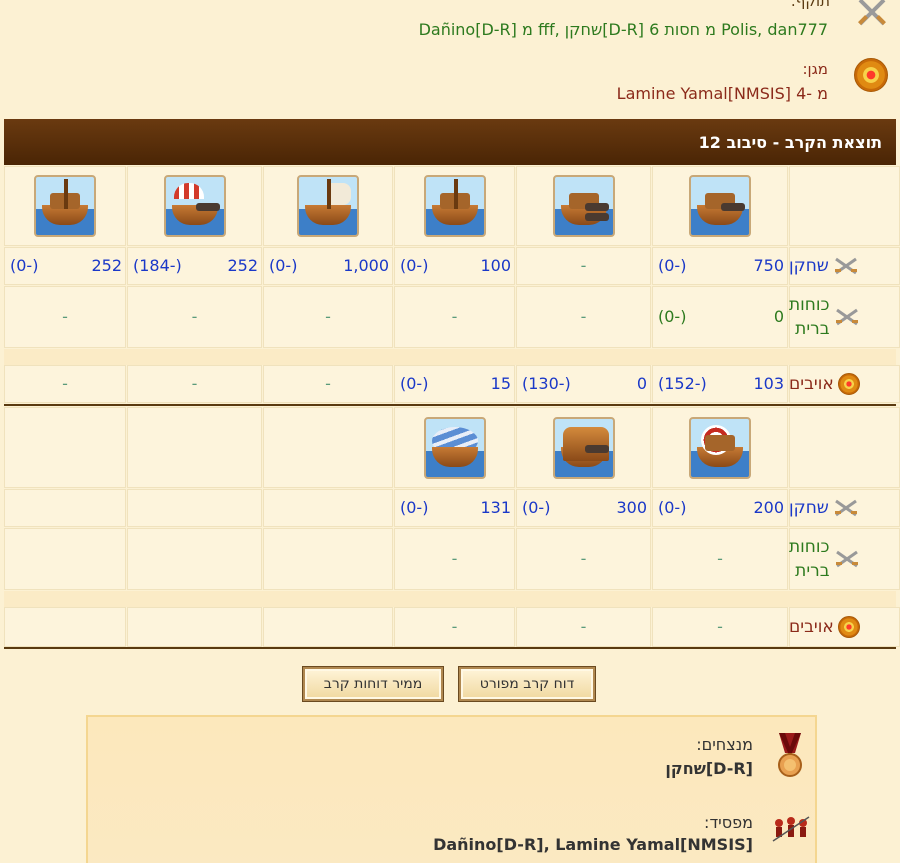  What do you see at coordinates (709, 768) in the screenshot?
I see `winners-value: שחקן[D-R]` at bounding box center [709, 768].